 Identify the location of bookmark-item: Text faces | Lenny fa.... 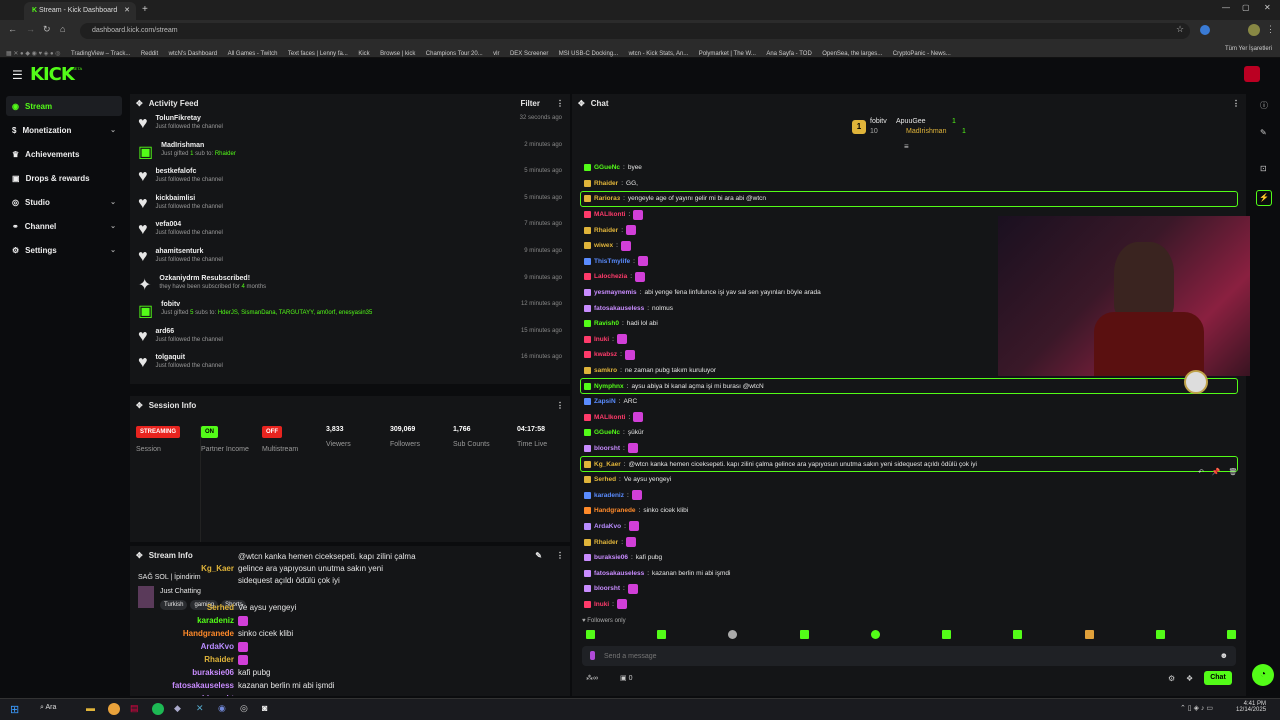
(318, 54).